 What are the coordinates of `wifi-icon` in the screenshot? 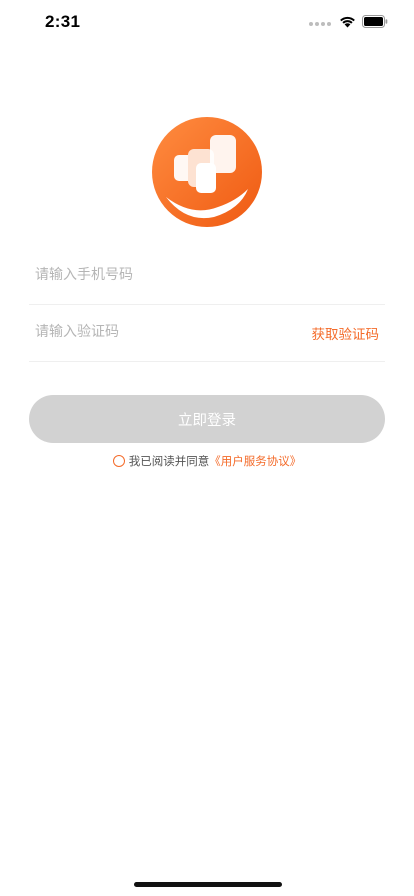 It's located at (347, 21).